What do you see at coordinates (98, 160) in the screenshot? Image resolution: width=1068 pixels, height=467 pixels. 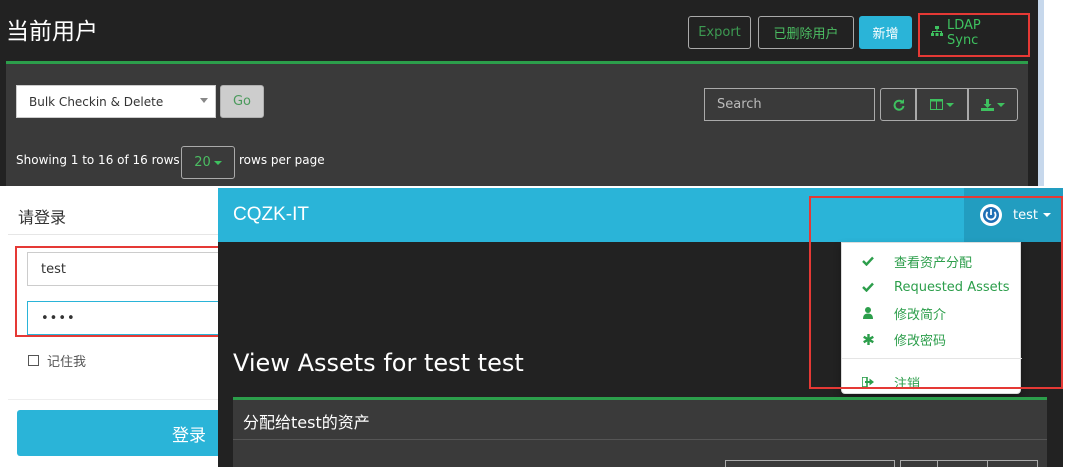 I see `pagination-summary: Showing 1 to 16 of 16 rows` at bounding box center [98, 160].